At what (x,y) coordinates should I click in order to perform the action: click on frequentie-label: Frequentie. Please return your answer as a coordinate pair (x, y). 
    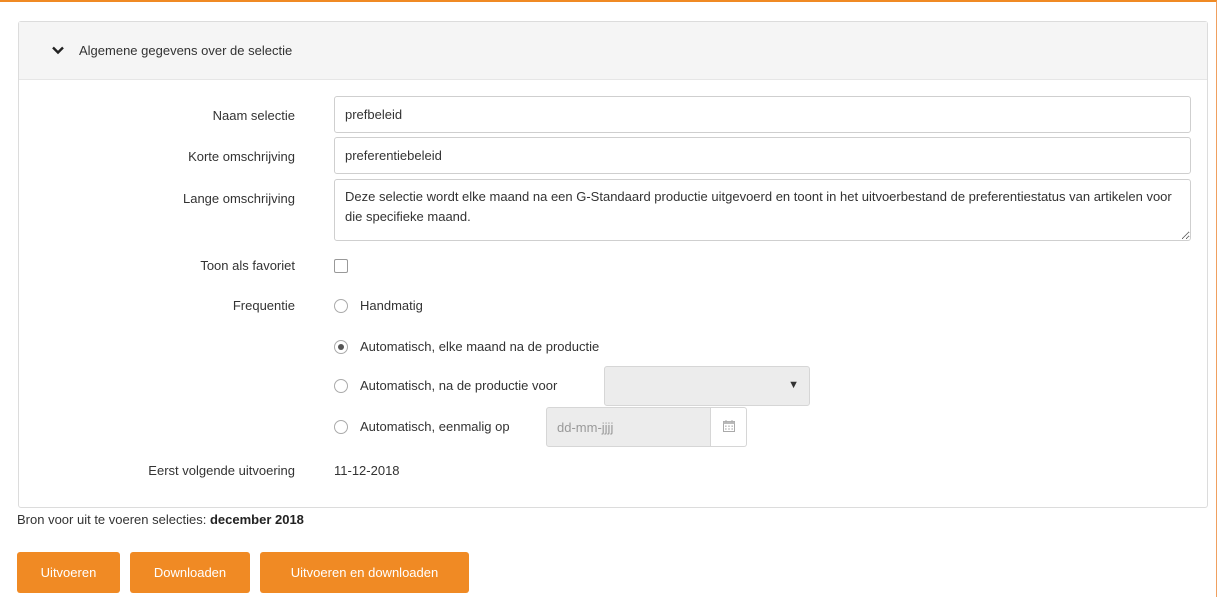
    Looking at the image, I should click on (263, 305).